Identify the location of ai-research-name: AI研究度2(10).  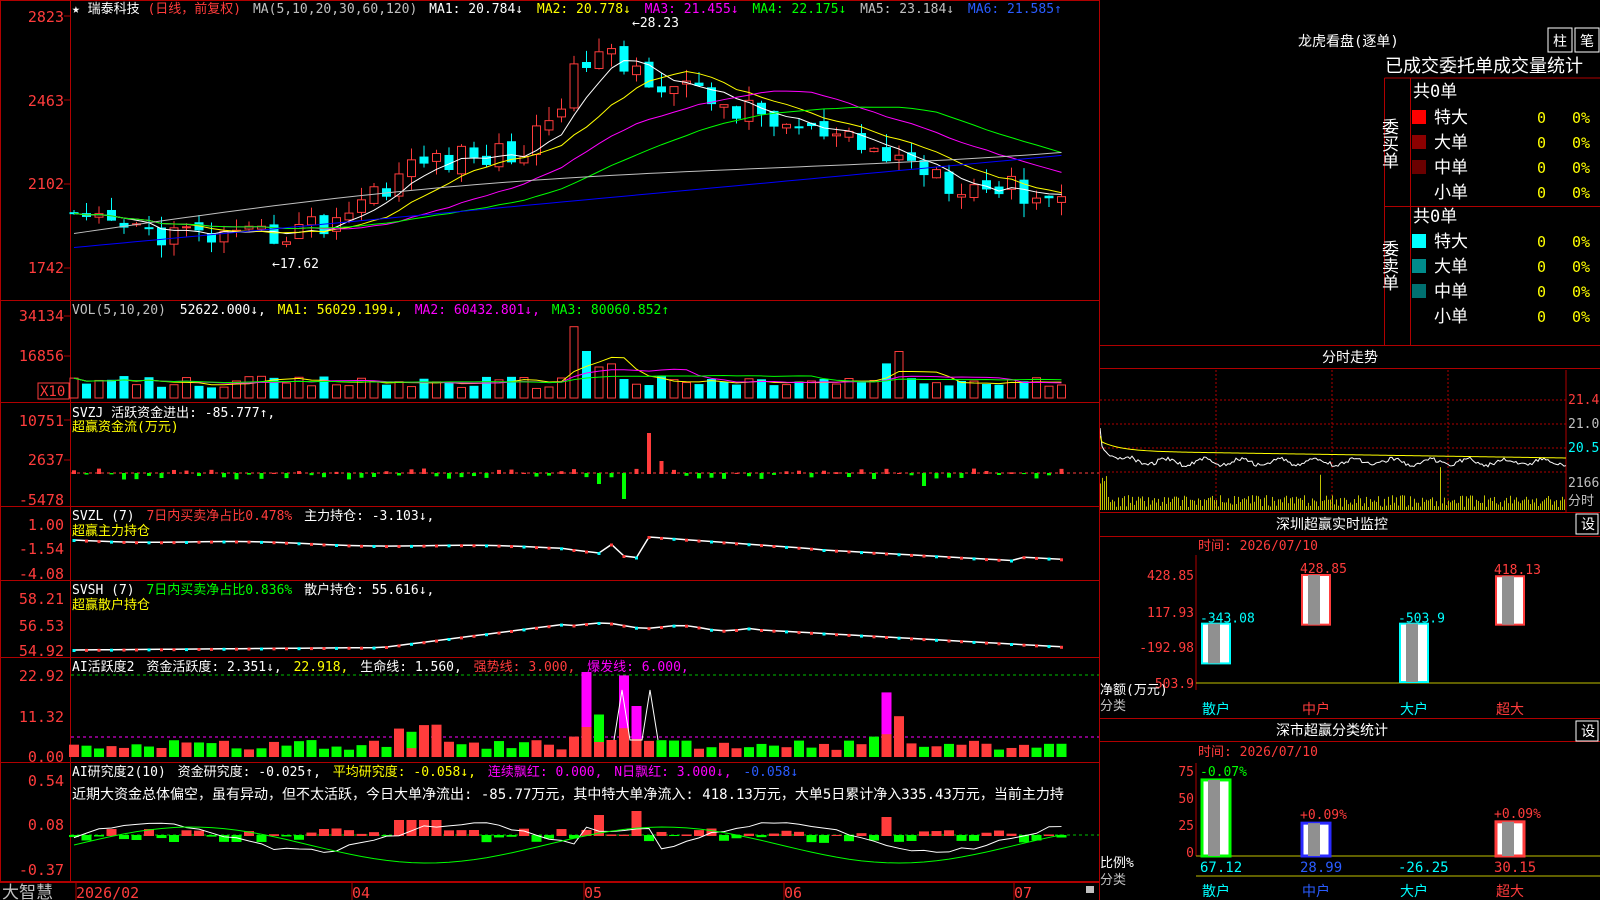
(119, 772).